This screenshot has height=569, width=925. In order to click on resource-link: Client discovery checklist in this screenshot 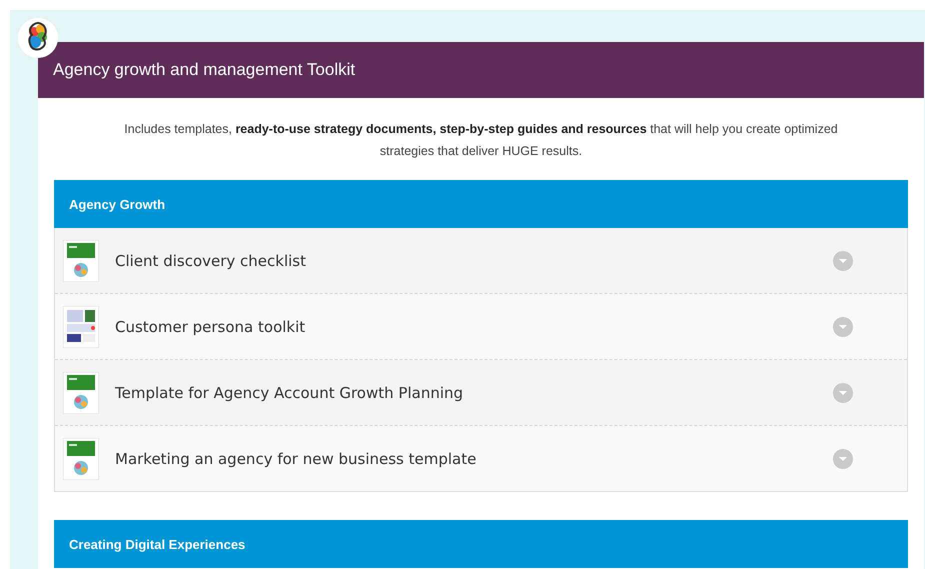, I will do `click(210, 261)`.